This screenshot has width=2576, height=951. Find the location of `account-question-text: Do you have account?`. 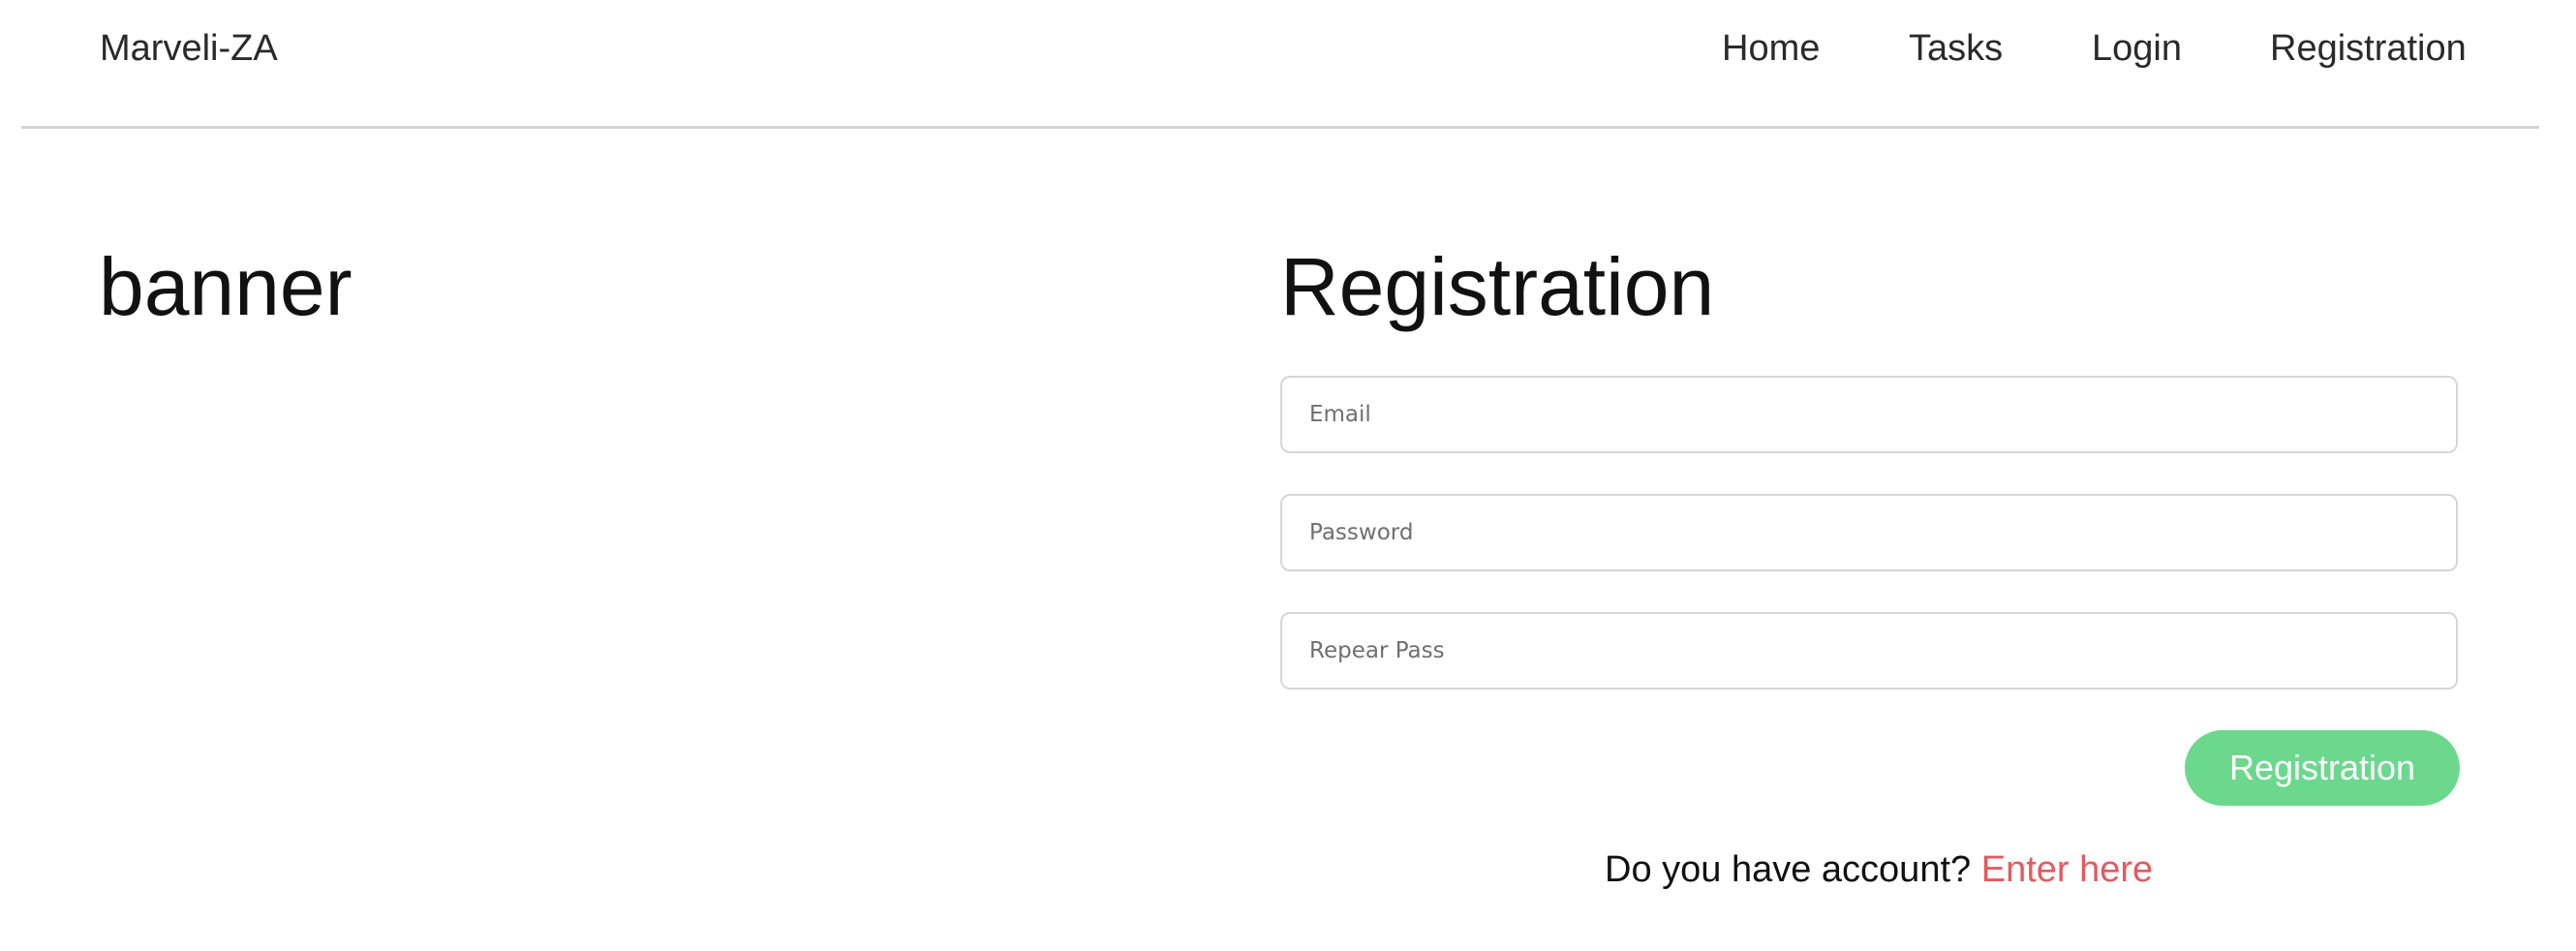

account-question-text: Do you have account? is located at coordinates (1788, 869).